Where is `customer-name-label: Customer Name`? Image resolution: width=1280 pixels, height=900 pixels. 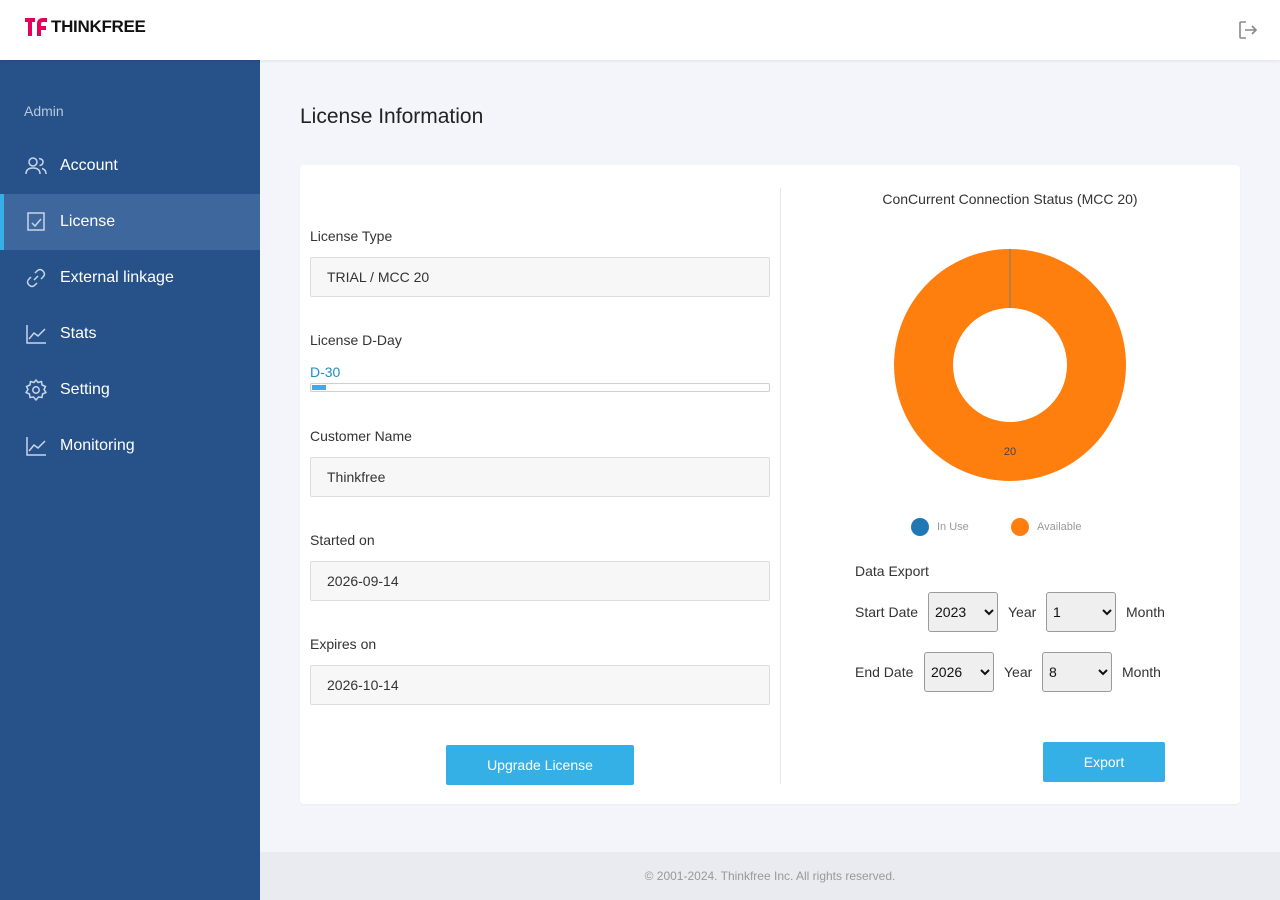 customer-name-label: Customer Name is located at coordinates (361, 436).